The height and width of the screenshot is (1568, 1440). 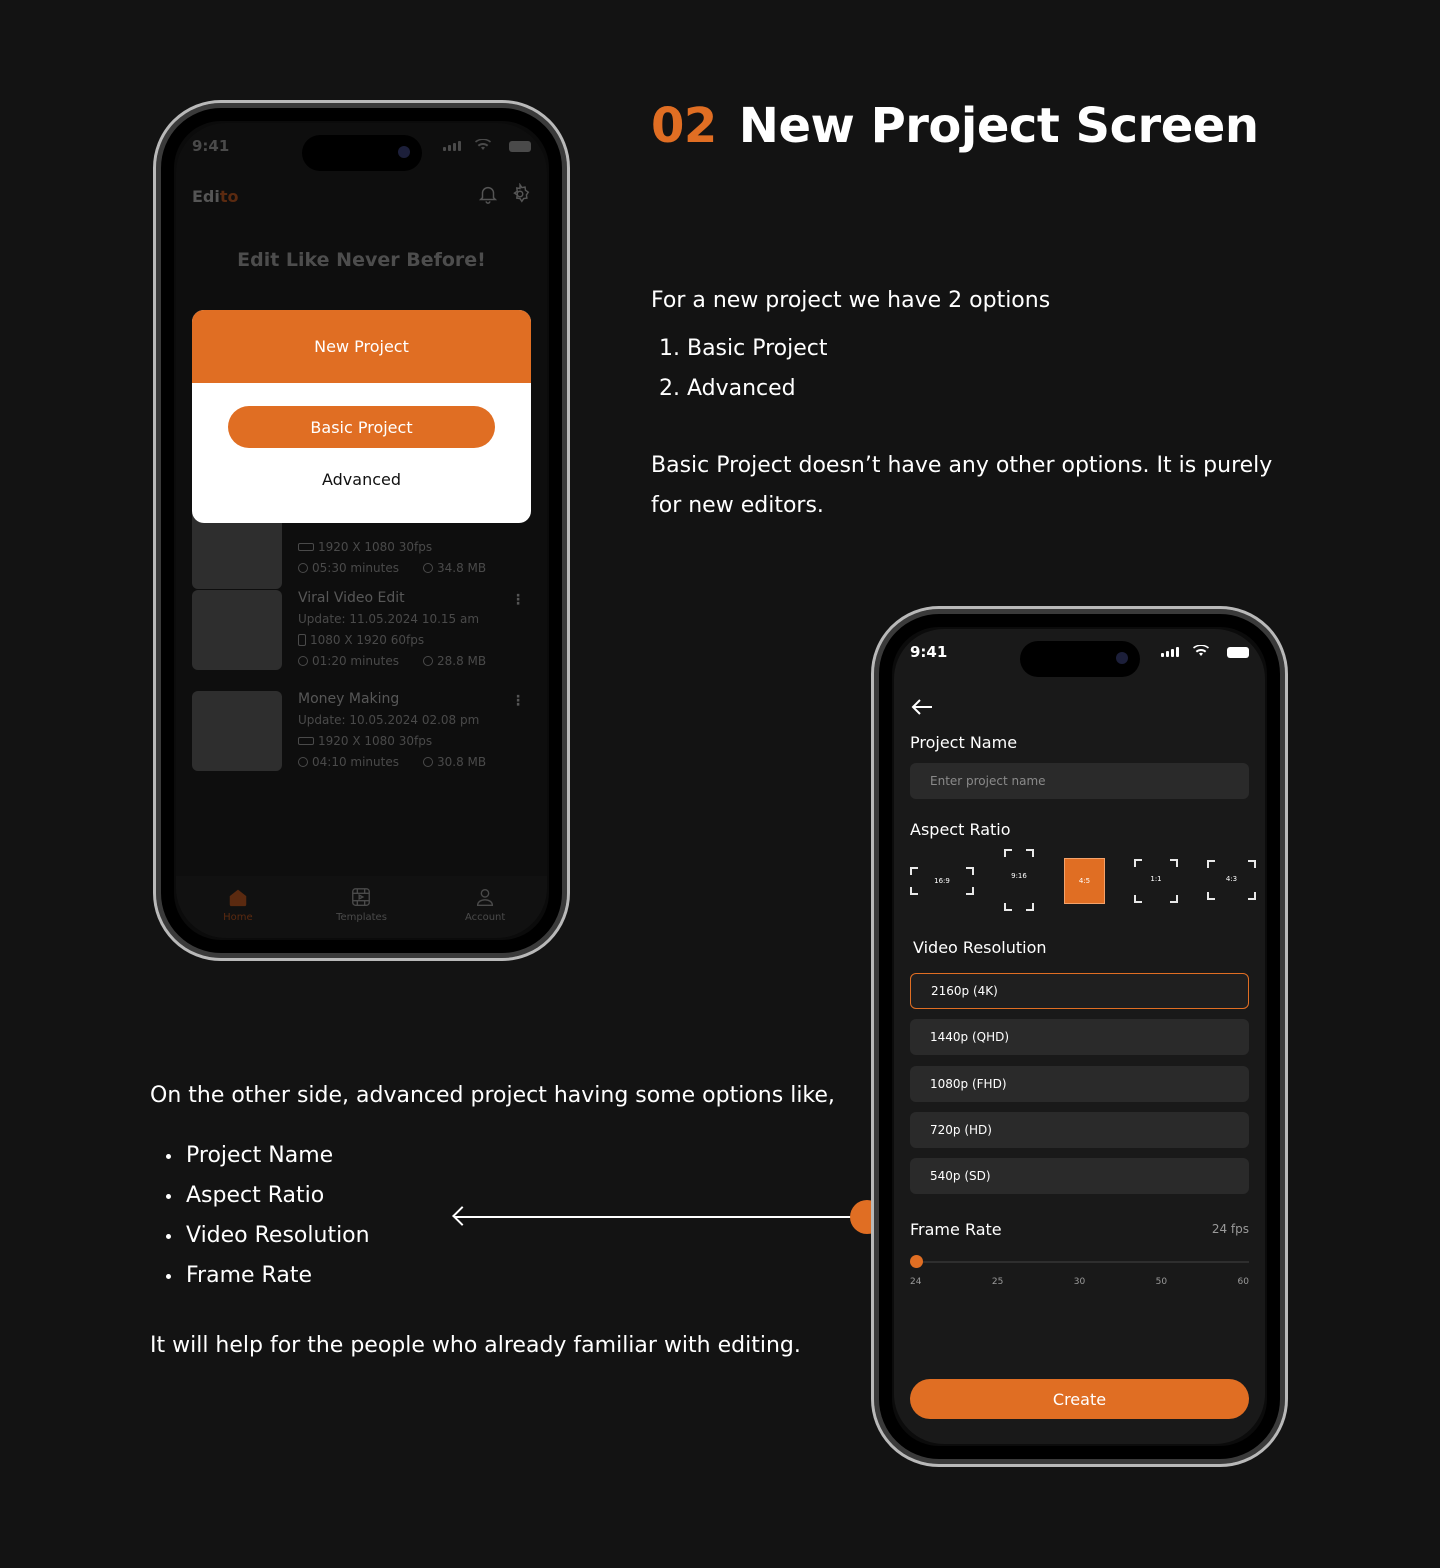 What do you see at coordinates (854, 369) in the screenshot?
I see `options-list: 1. Basic Project 2. Advanced` at bounding box center [854, 369].